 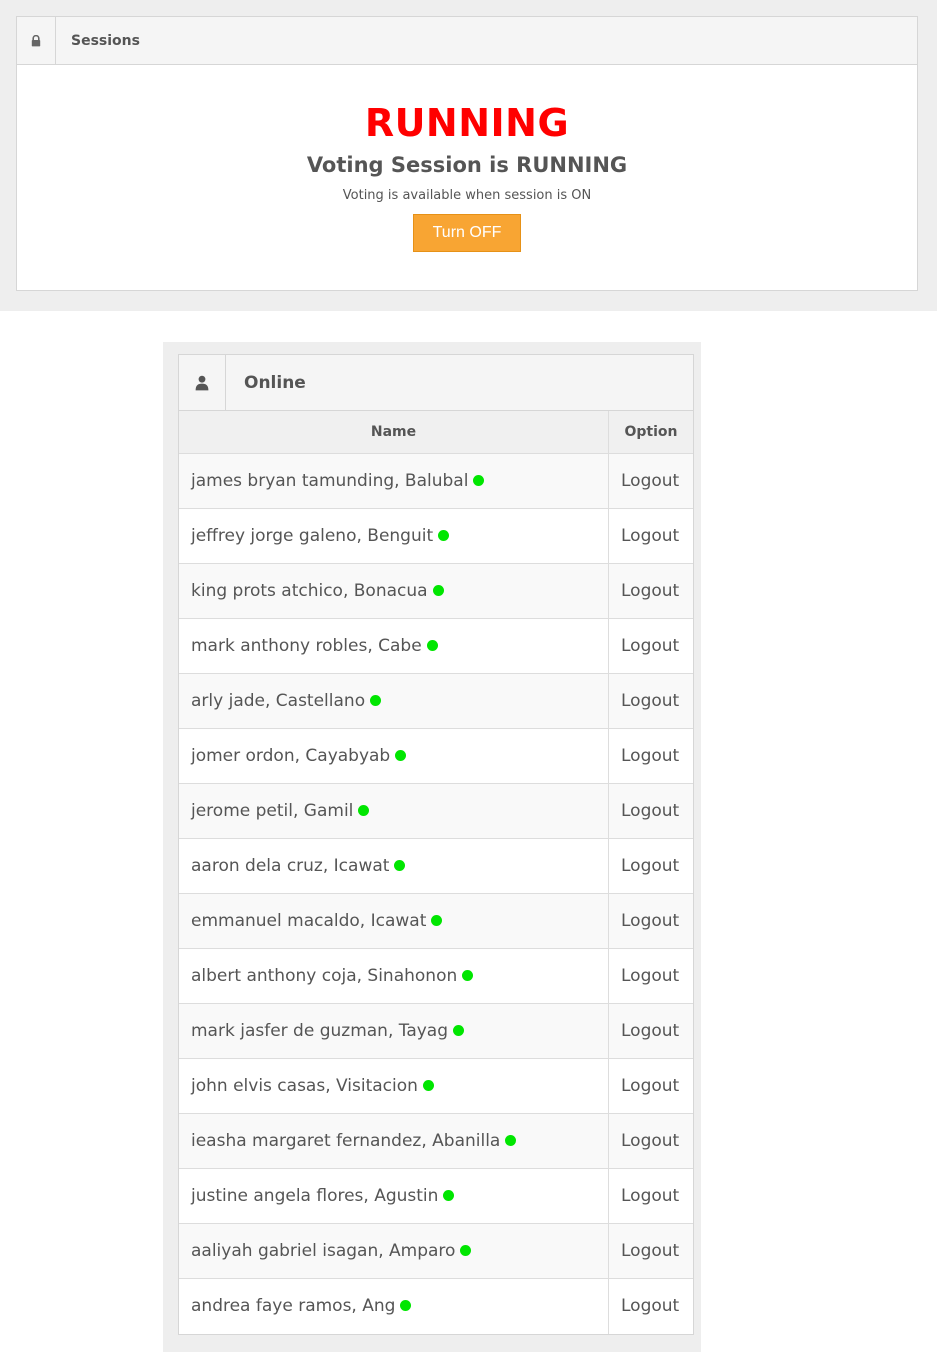 I want to click on online-panel-header: Online, so click(x=436, y=383).